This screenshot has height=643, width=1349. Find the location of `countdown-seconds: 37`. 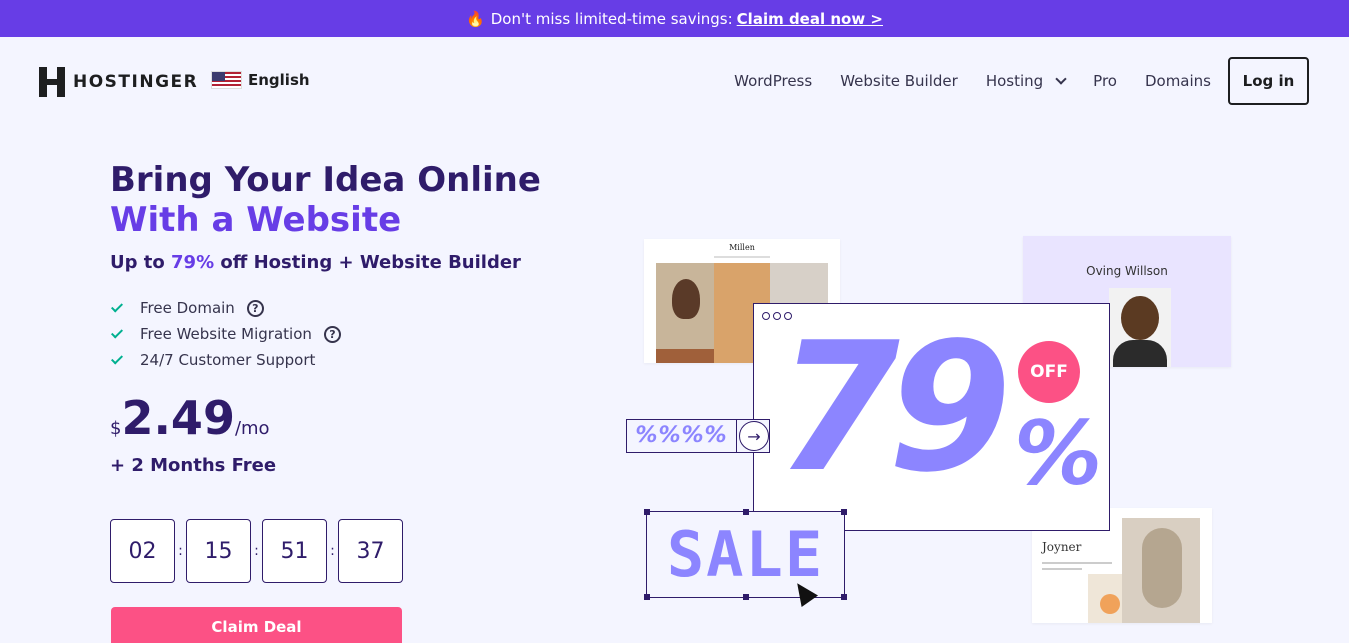

countdown-seconds: 37 is located at coordinates (370, 551).